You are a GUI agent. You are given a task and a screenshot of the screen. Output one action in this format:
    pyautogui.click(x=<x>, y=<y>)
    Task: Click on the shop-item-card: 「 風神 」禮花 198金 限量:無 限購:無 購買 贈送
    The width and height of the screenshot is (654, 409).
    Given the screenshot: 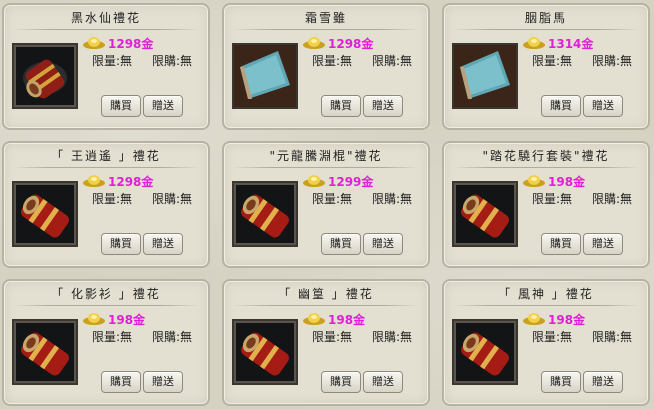 What is the action you would take?
    pyautogui.click(x=546, y=342)
    